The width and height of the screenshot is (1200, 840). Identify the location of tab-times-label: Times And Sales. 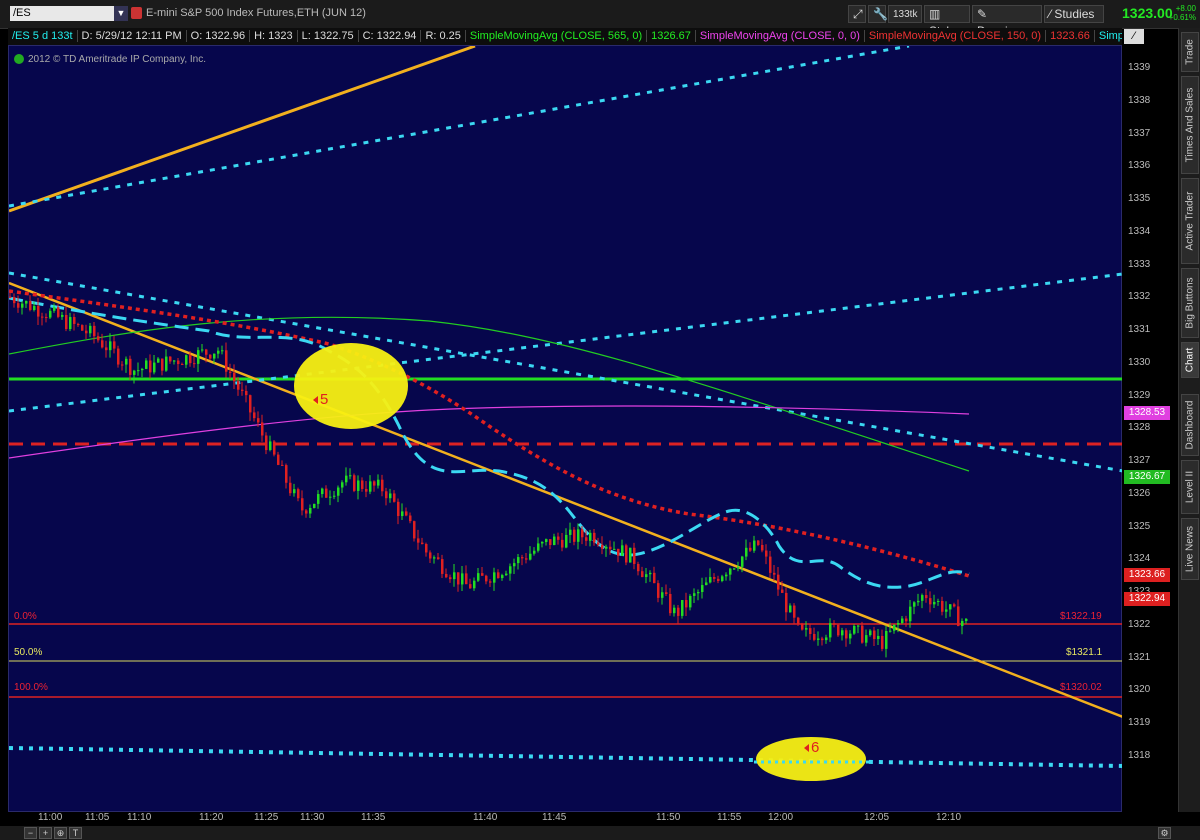
(1190, 125).